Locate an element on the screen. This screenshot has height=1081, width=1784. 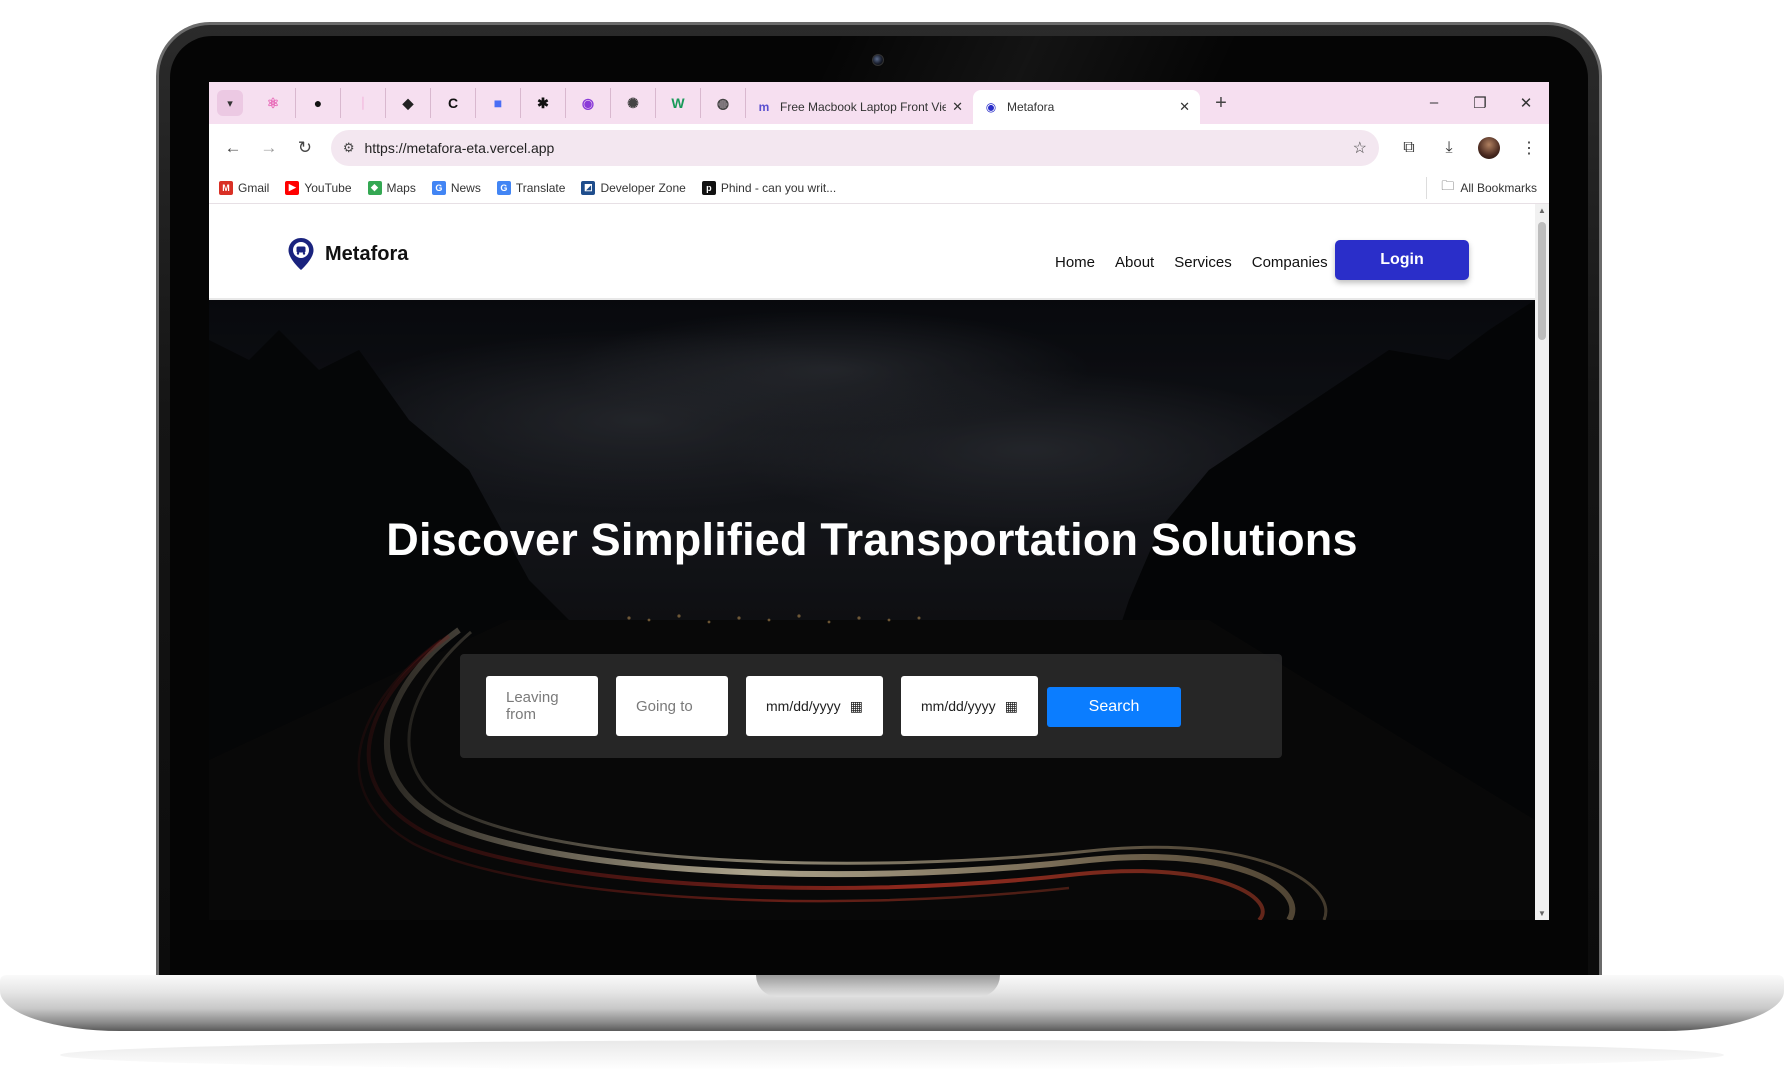
bookmark-item: G Translate is located at coordinates (530, 187).